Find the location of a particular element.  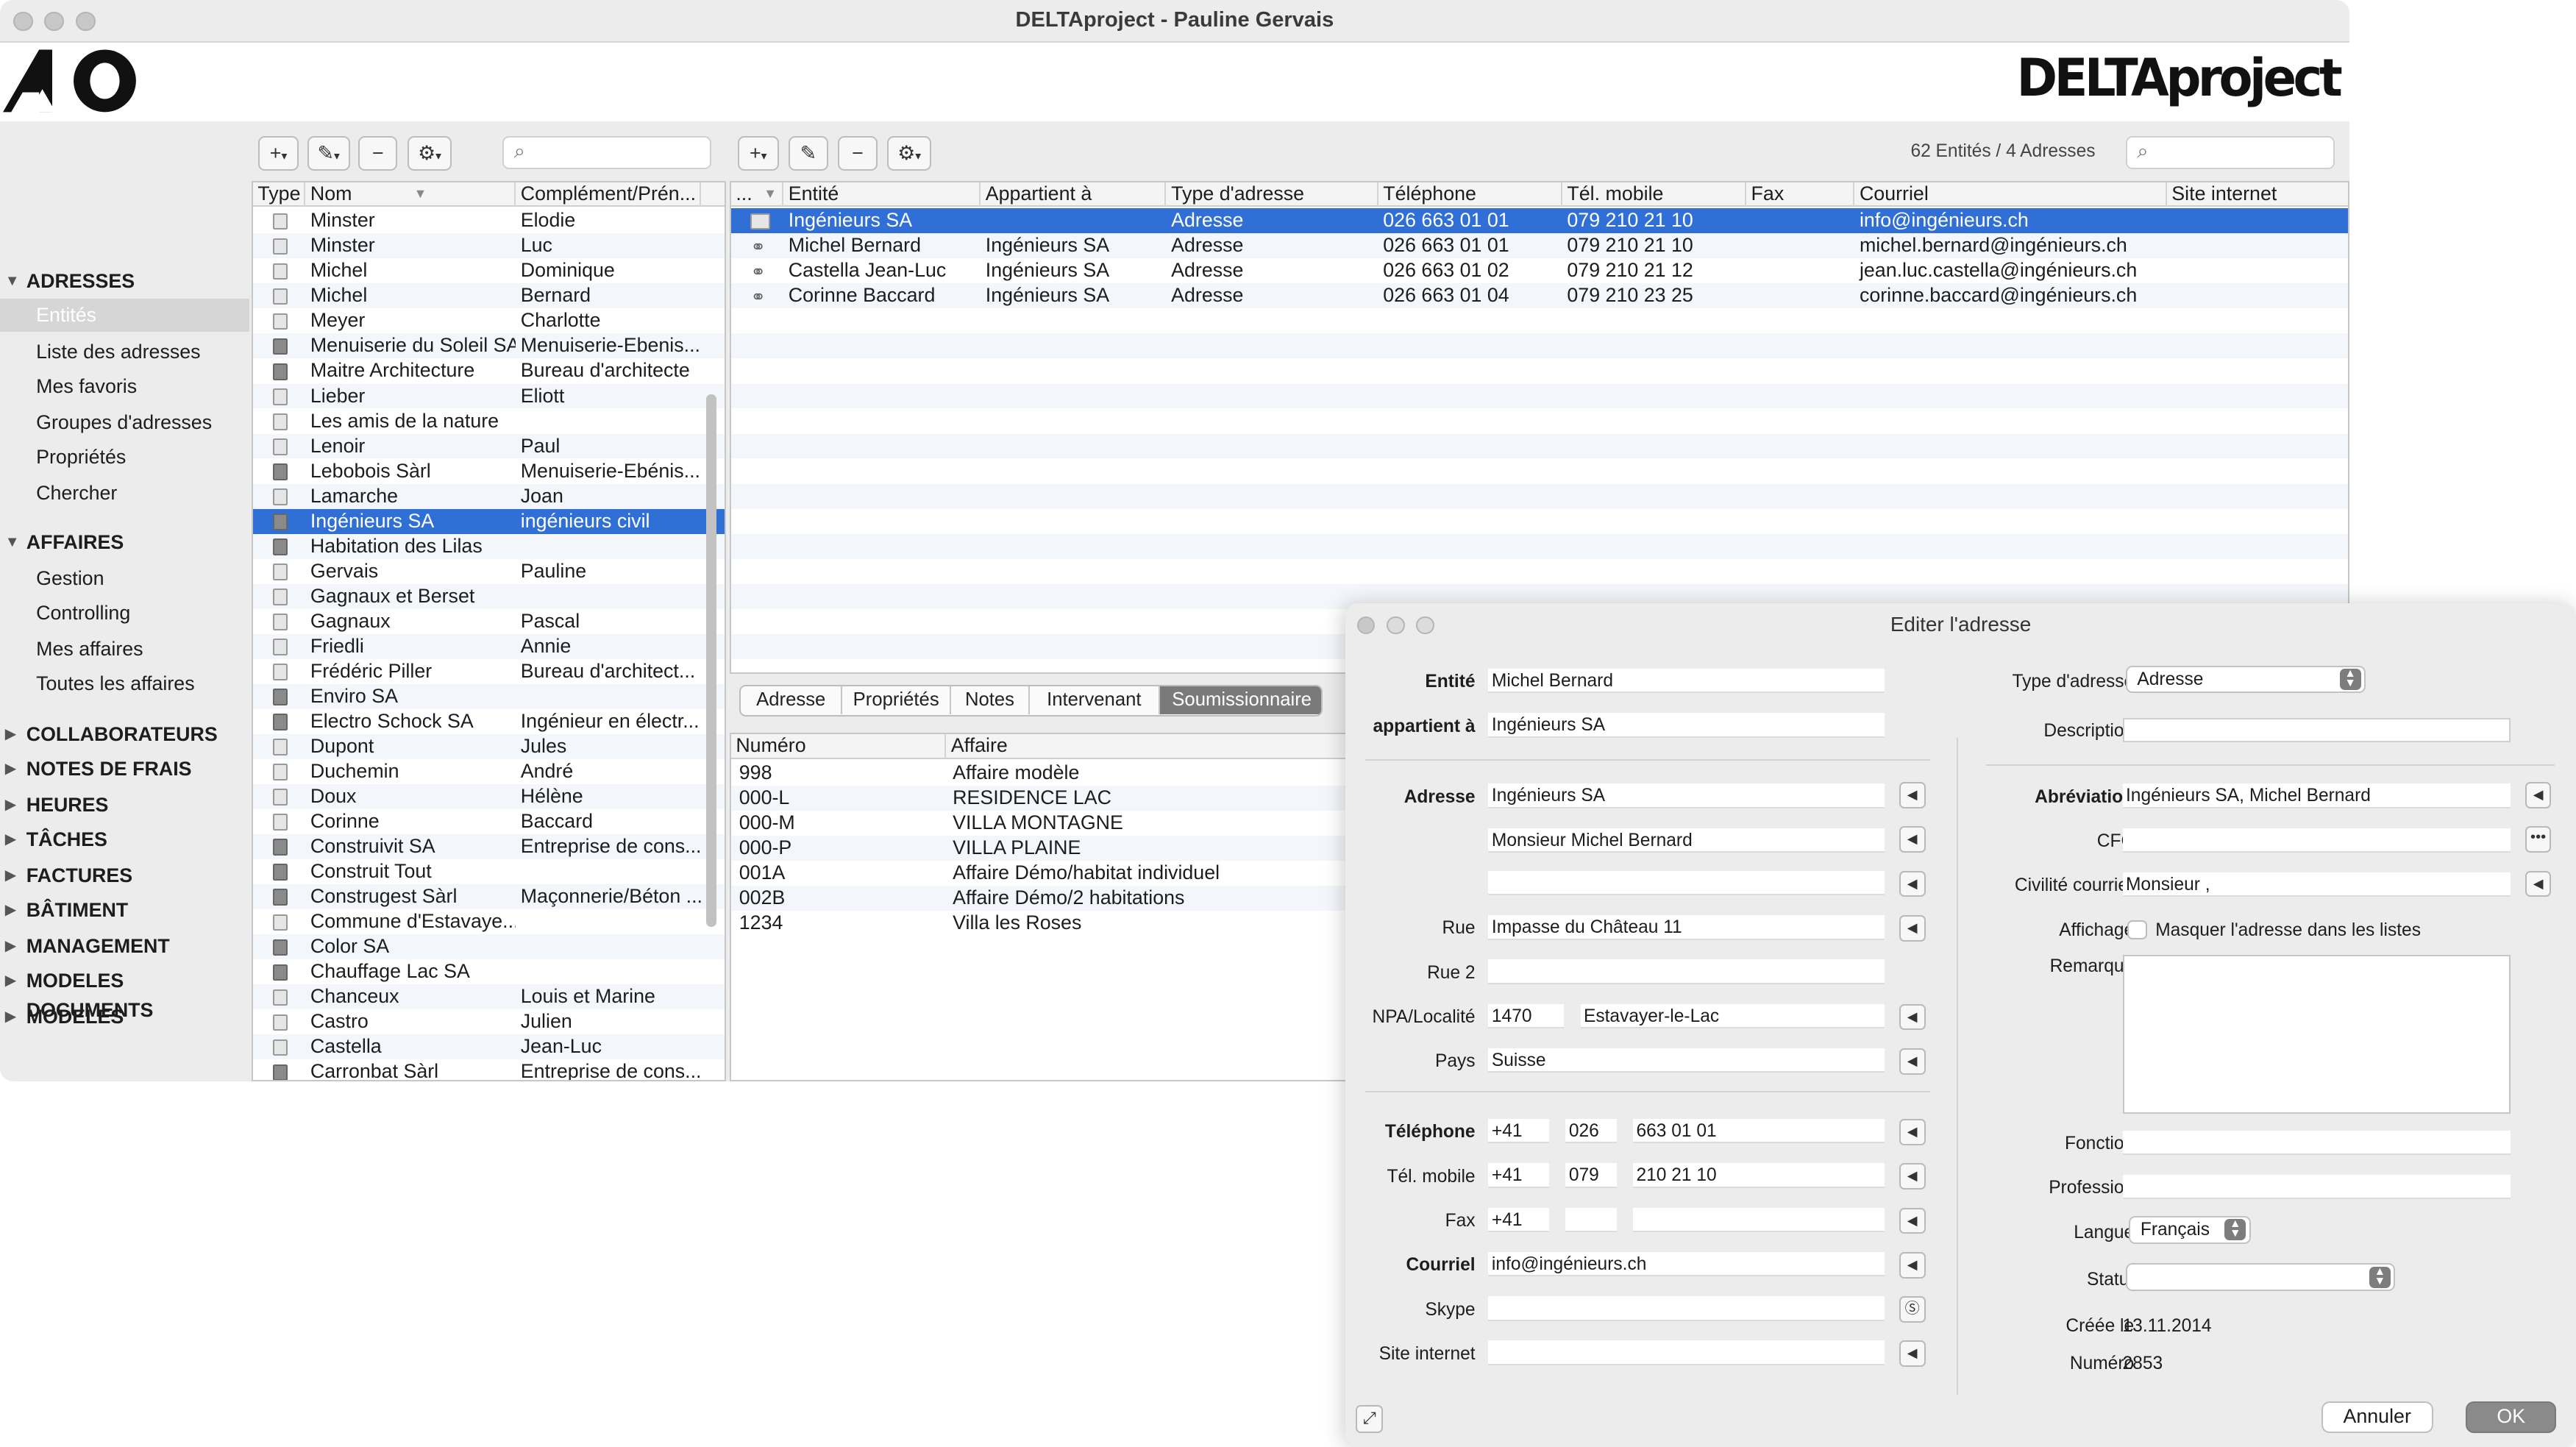

column-header-nom: Nom ▼ is located at coordinates (410, 194).